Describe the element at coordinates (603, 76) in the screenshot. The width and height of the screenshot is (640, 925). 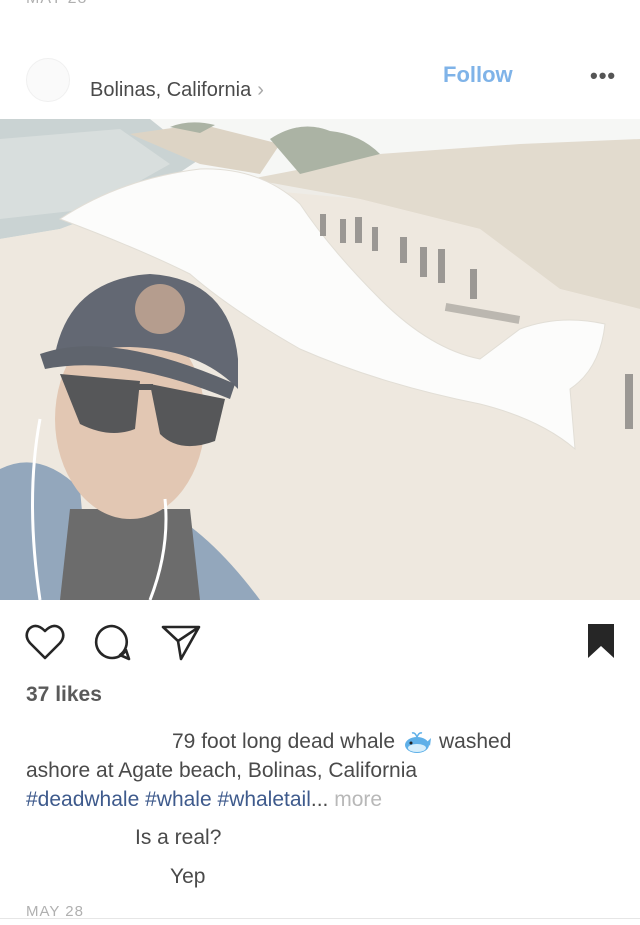
I see `more-options-icon: •••` at that location.